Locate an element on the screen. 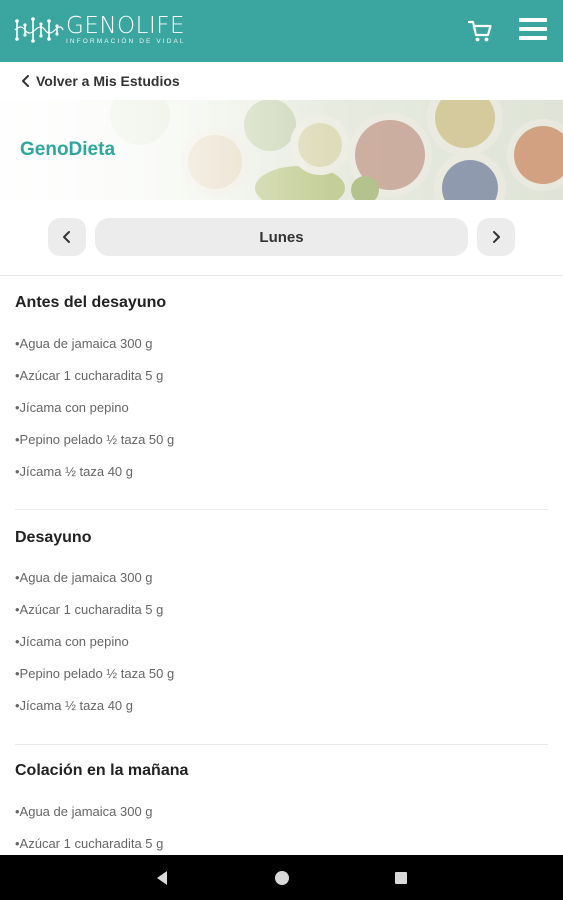 The width and height of the screenshot is (563, 900). system-navigation-bar is located at coordinates (281, 877).